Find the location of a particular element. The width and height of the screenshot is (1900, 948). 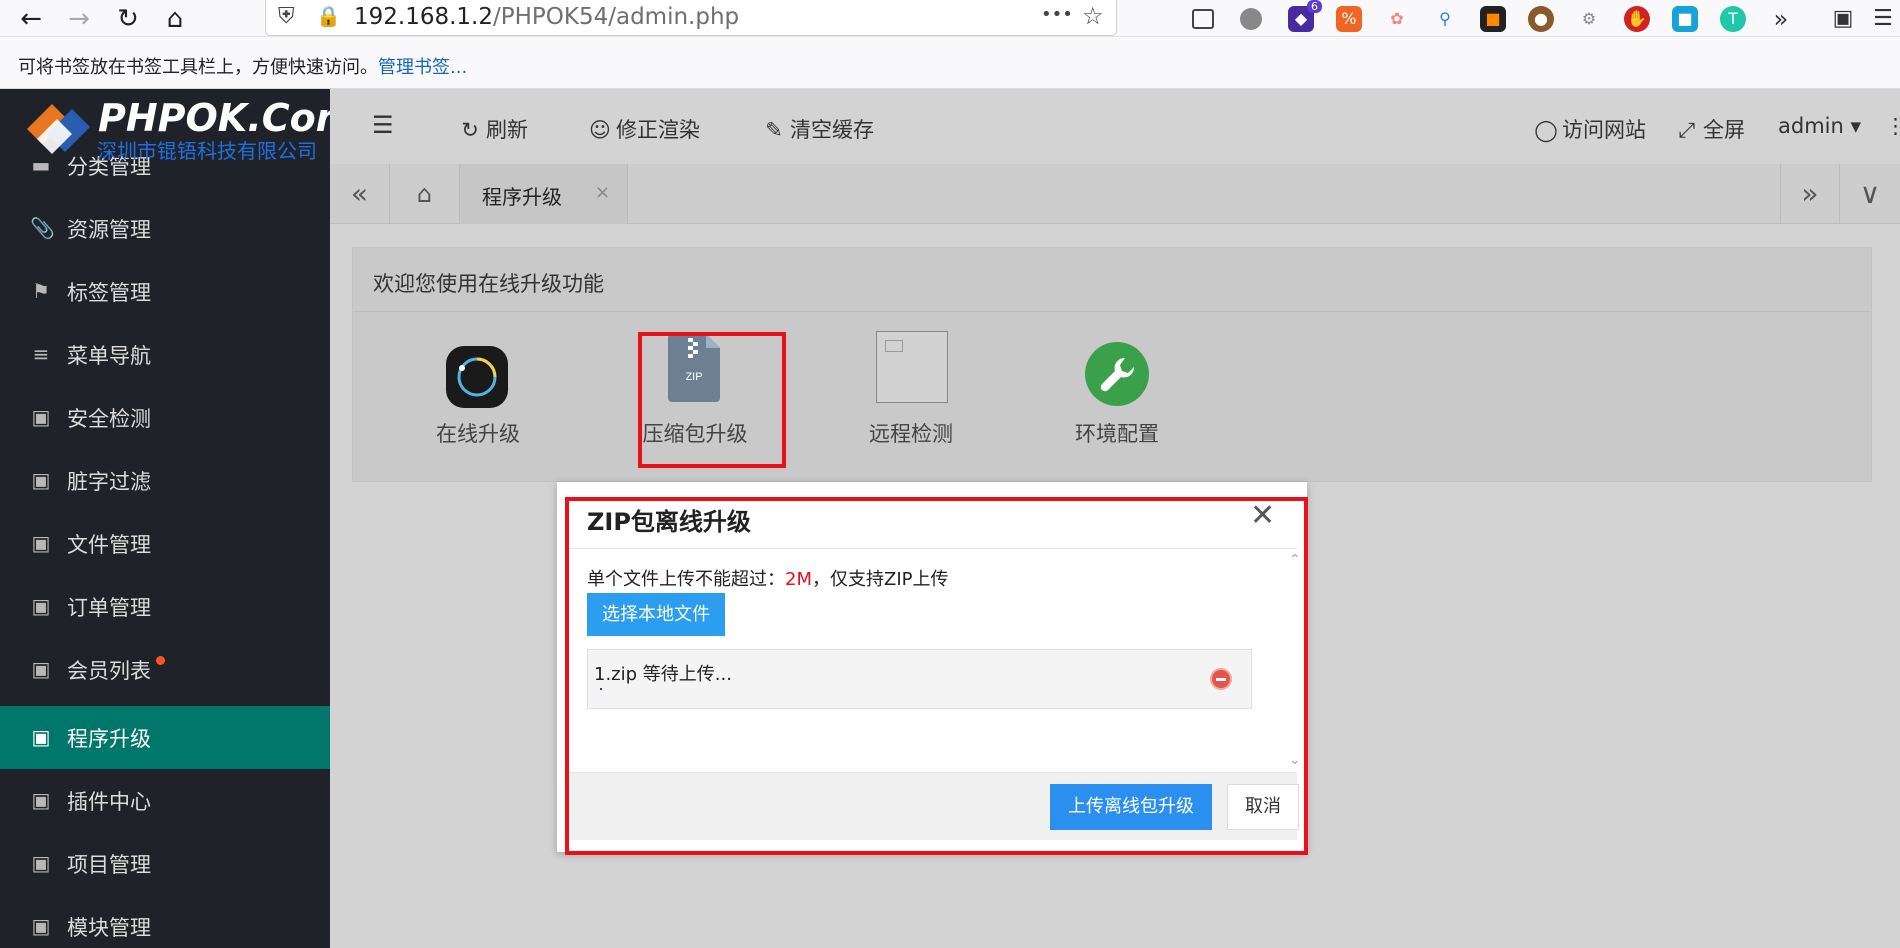

logo: PHPOK.Com 深圳市锟铻科技有限公司 is located at coordinates (165, 129).